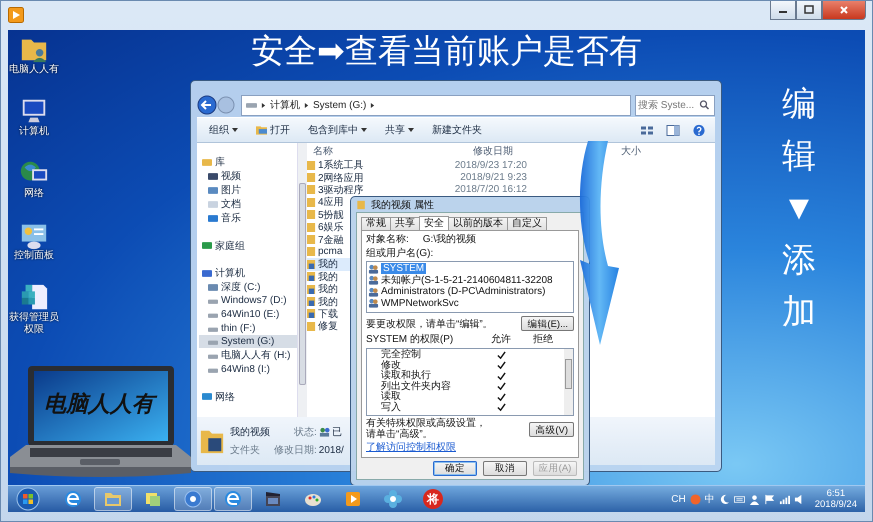 The image size is (873, 522). Describe the element at coordinates (391, 397) in the screenshot. I see `permission-name: 读取` at that location.